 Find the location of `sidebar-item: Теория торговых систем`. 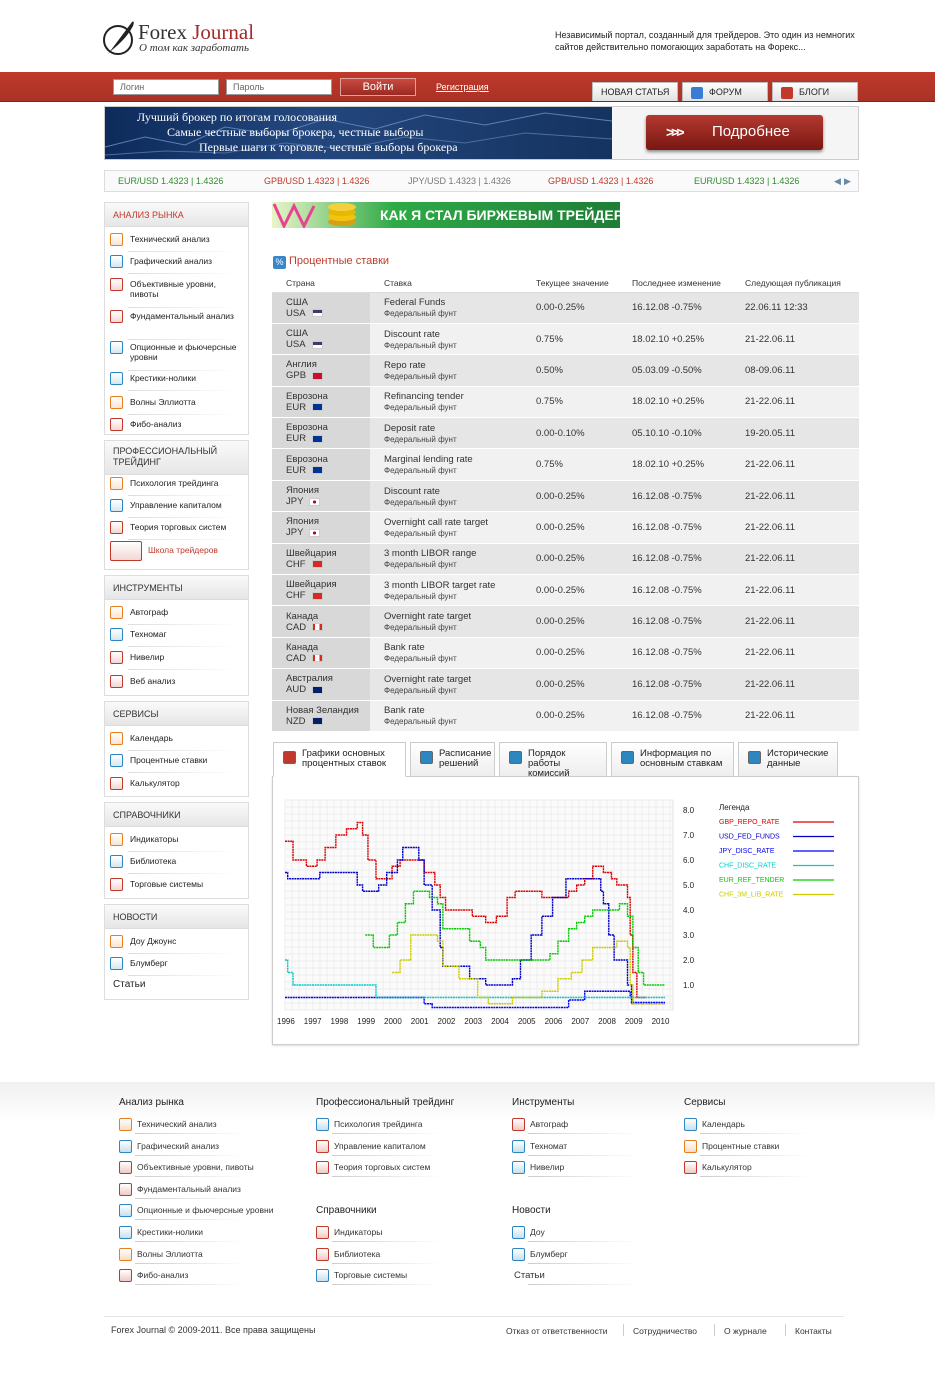

sidebar-item: Теория торговых систем is located at coordinates (179, 528).